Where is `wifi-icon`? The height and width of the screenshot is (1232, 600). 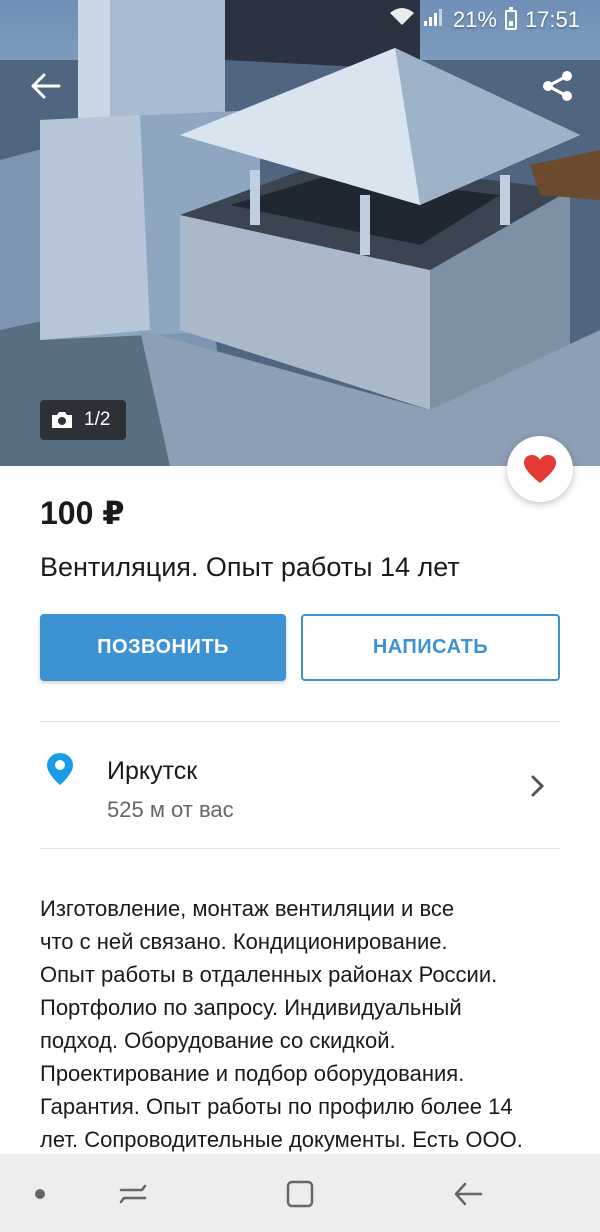
wifi-icon is located at coordinates (402, 20).